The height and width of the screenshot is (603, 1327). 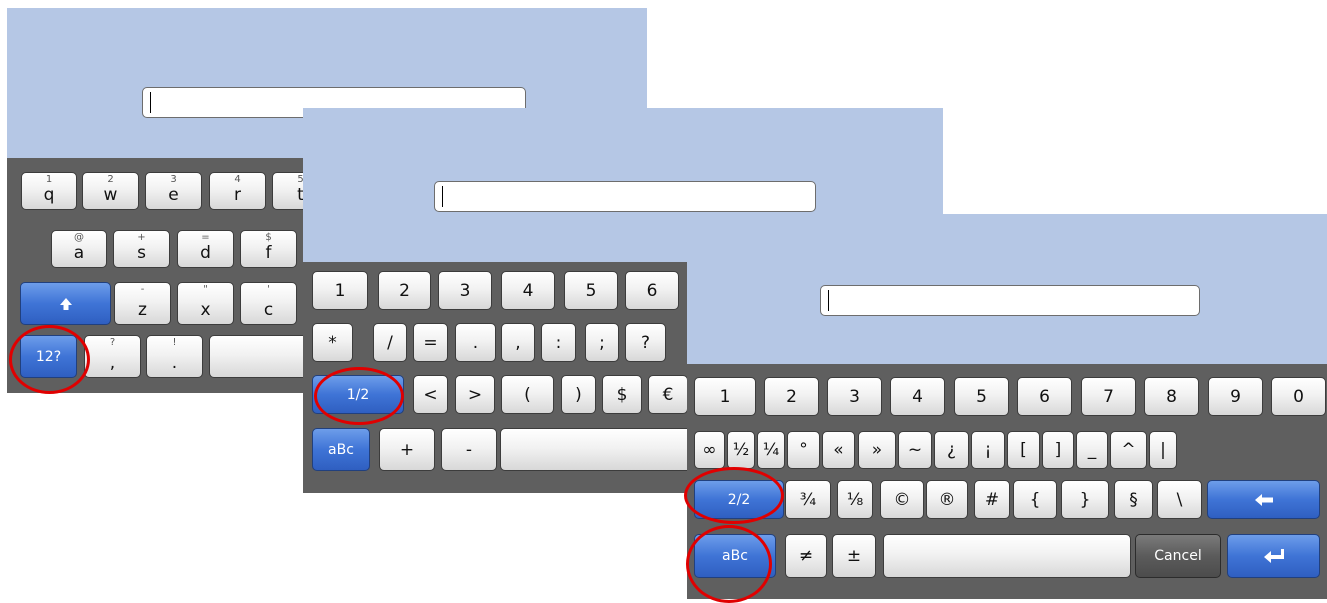 I want to click on character-key: ⅛, so click(x=855, y=499).